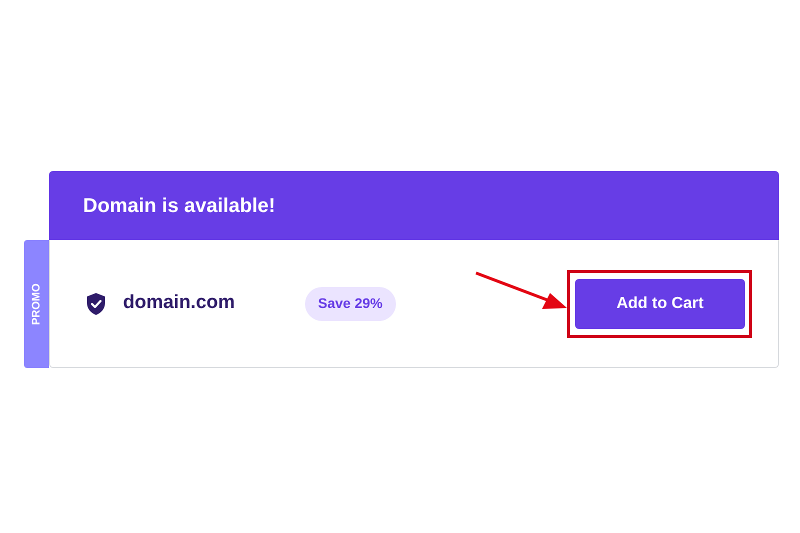 The height and width of the screenshot is (533, 800). What do you see at coordinates (350, 303) in the screenshot?
I see `discount-badge: Save 29%` at bounding box center [350, 303].